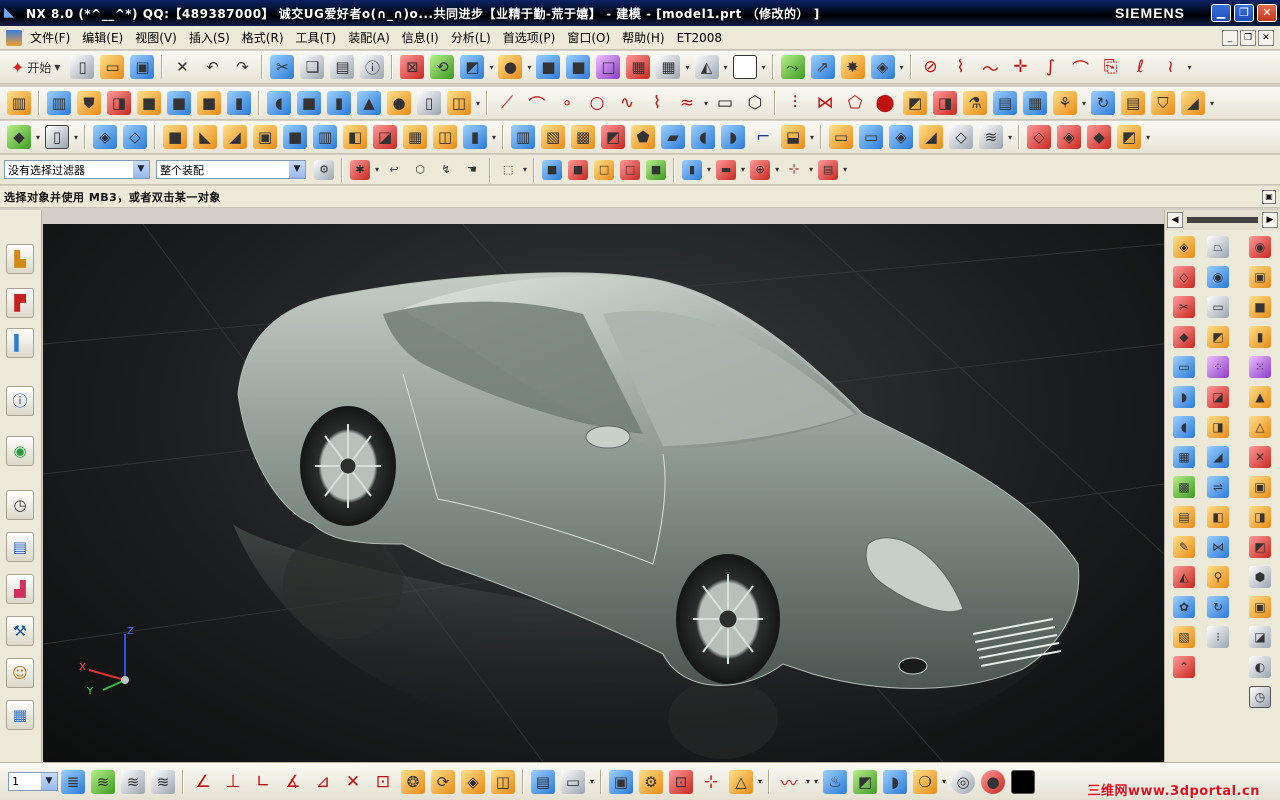  What do you see at coordinates (473, 781) in the screenshot?
I see `collection-icon: ◈` at bounding box center [473, 781].